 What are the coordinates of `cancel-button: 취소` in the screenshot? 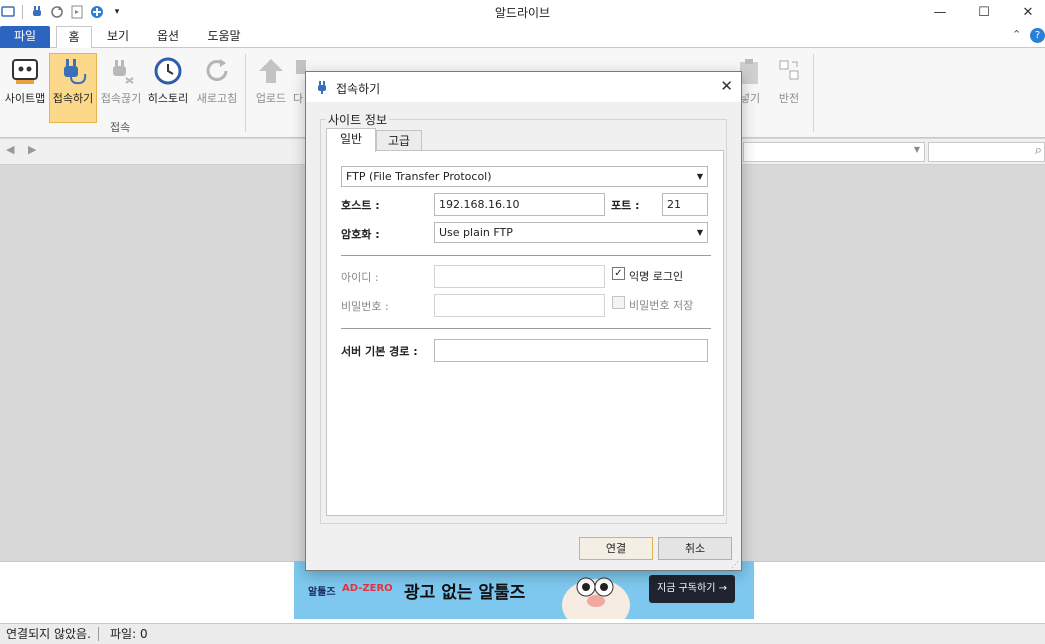 It's located at (695, 548).